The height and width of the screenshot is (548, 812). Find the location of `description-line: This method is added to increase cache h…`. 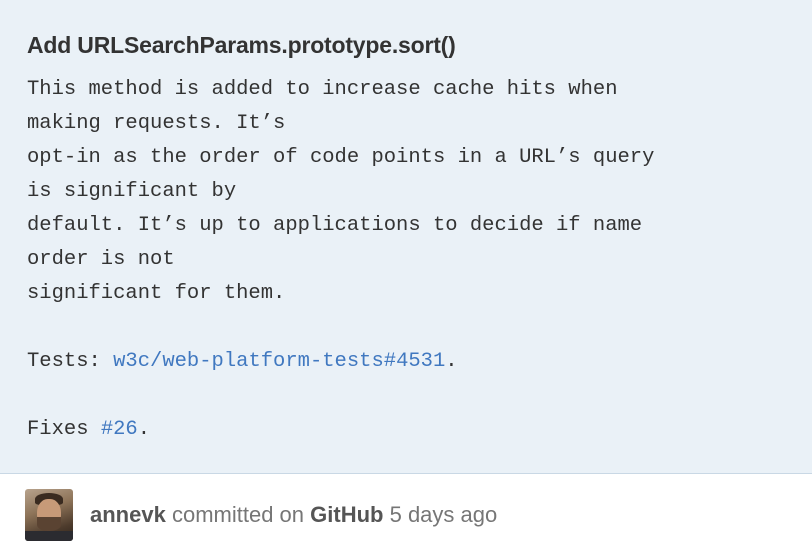

description-line: This method is added to increase cache h… is located at coordinates (322, 89).